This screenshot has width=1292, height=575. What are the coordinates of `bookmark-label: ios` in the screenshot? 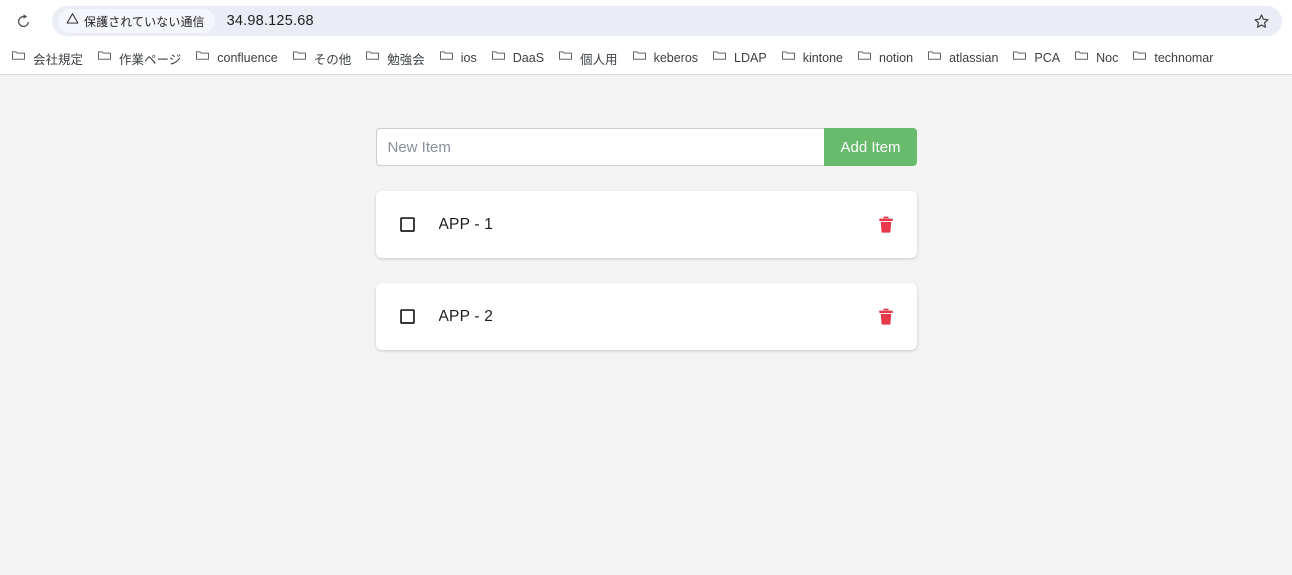 It's located at (468, 58).